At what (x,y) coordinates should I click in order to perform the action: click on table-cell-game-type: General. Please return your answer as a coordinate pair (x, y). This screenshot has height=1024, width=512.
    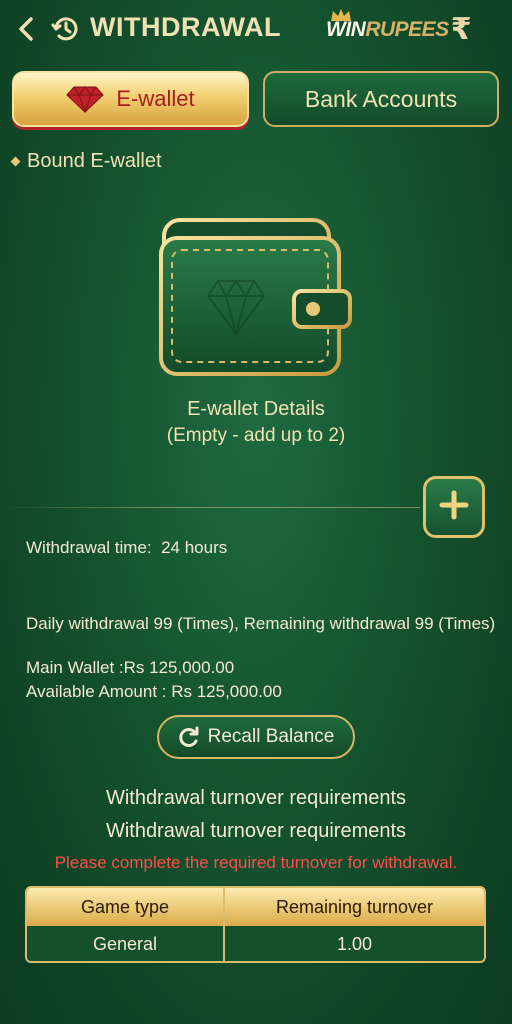
    Looking at the image, I should click on (126, 943).